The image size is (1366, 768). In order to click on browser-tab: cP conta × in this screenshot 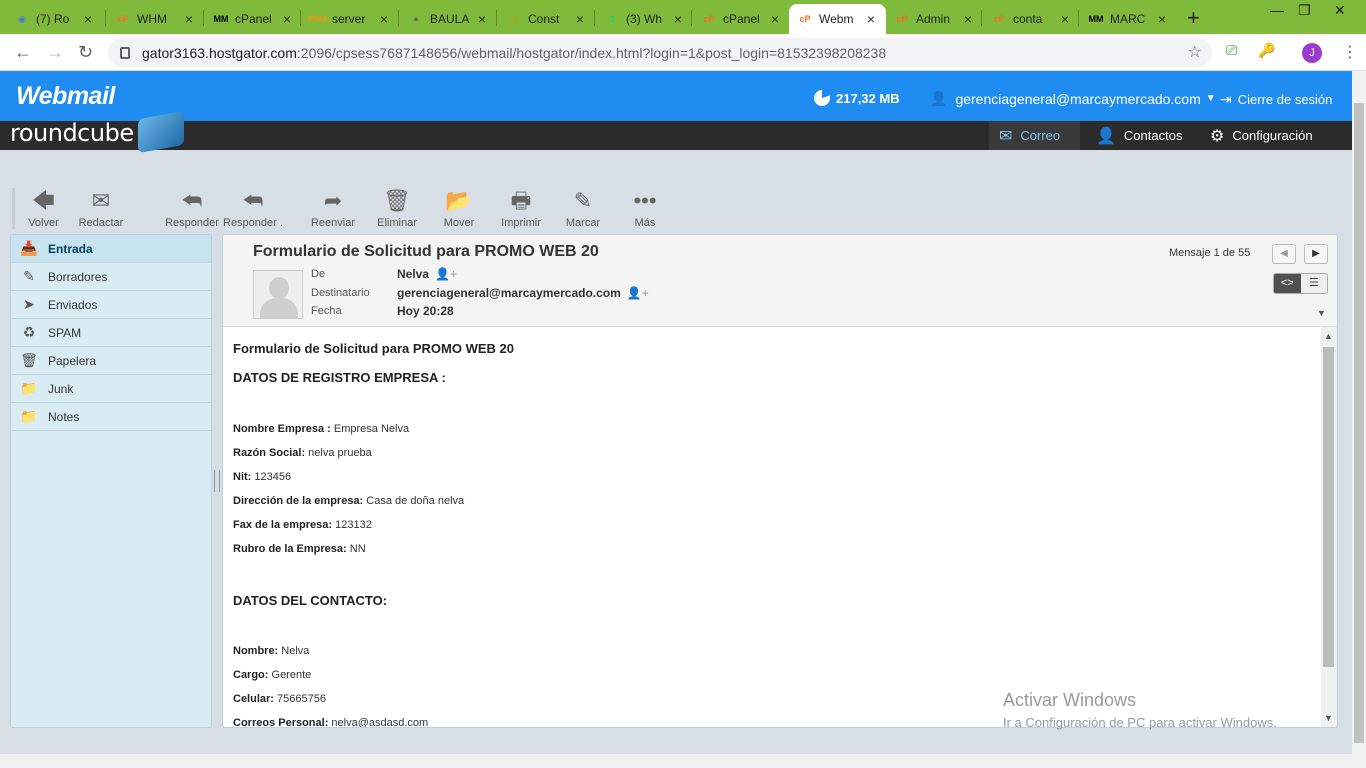, I will do `click(1031, 19)`.